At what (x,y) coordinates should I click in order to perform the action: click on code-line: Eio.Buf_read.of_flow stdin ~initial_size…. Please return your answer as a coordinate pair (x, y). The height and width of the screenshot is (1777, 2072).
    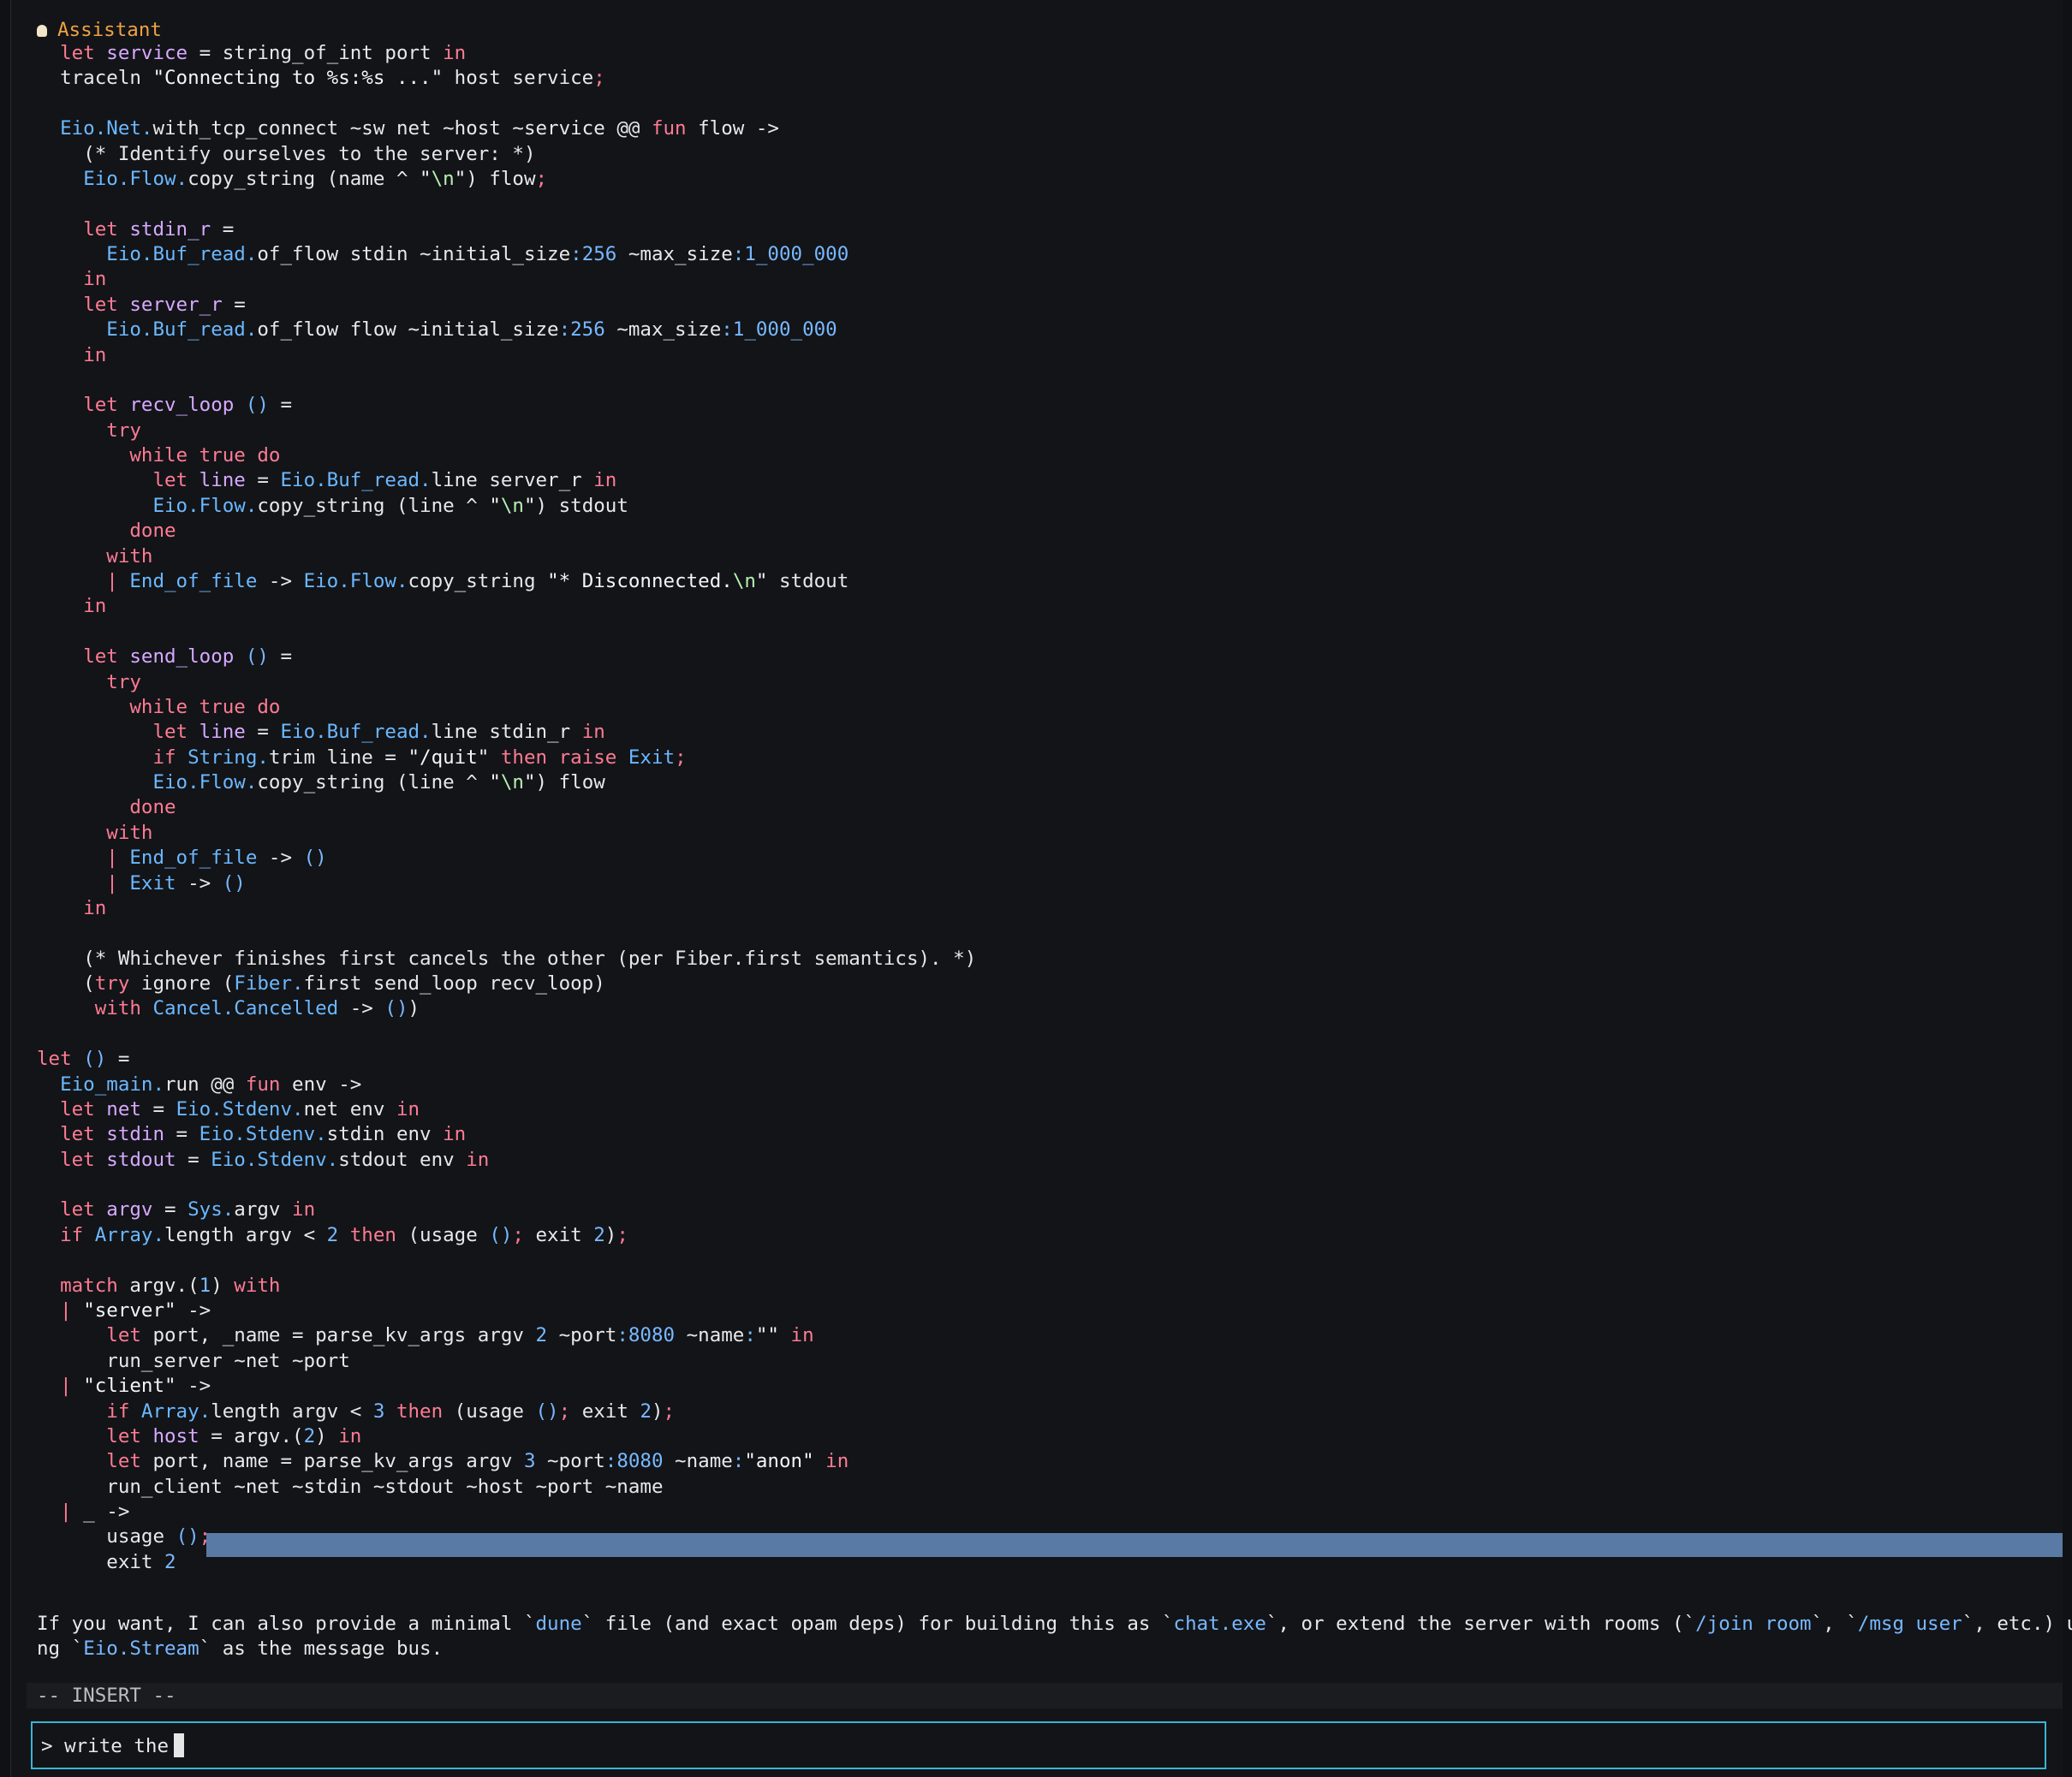
    Looking at the image, I should click on (477, 254).